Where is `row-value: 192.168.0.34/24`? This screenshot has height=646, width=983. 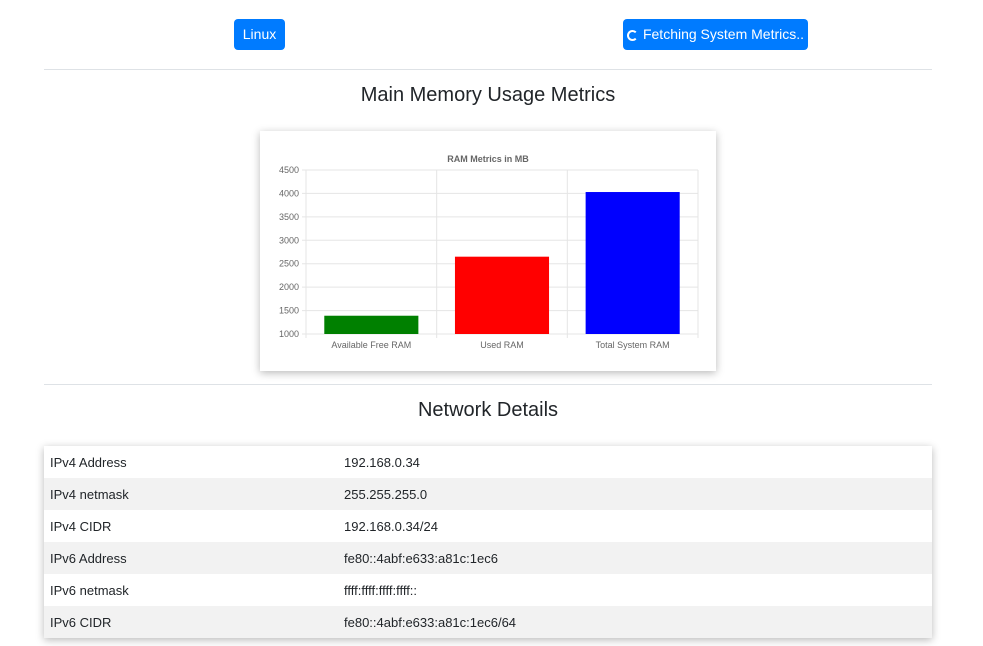 row-value: 192.168.0.34/24 is located at coordinates (391, 526).